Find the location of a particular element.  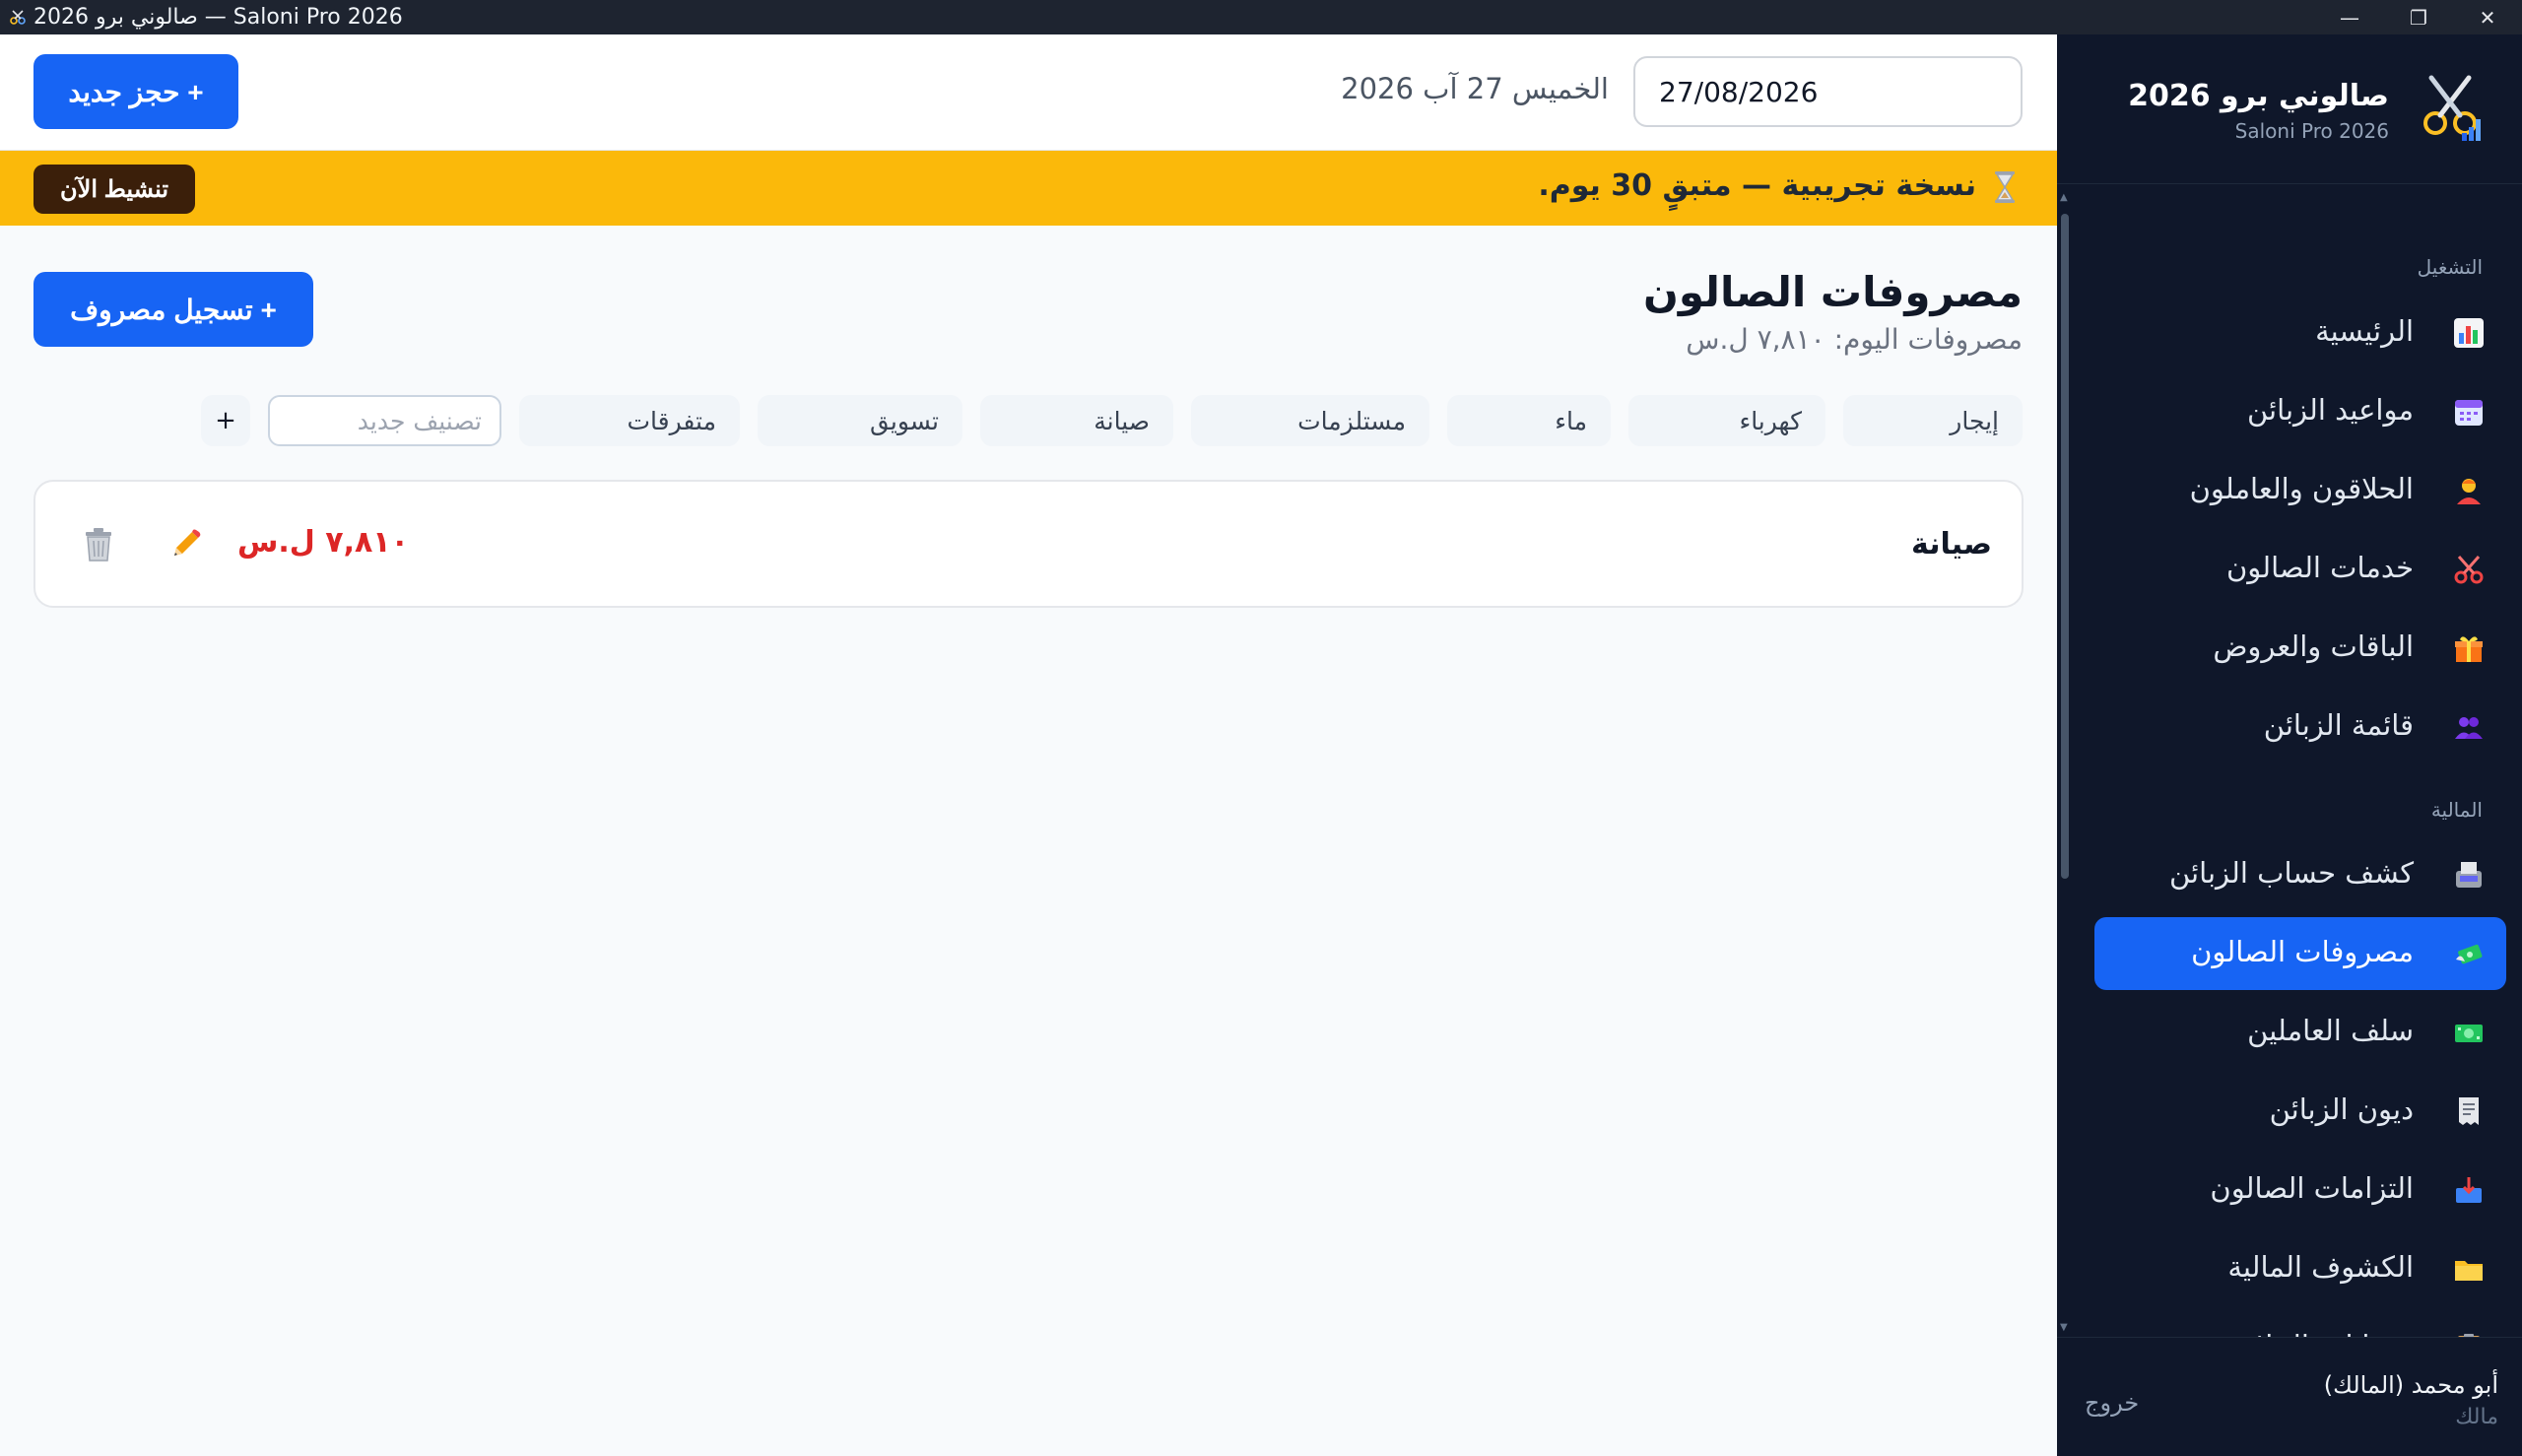

window-titlebar: صالوني برو 2026 — Saloni Pro 2026 — ❐ ✕ is located at coordinates (1261, 17).